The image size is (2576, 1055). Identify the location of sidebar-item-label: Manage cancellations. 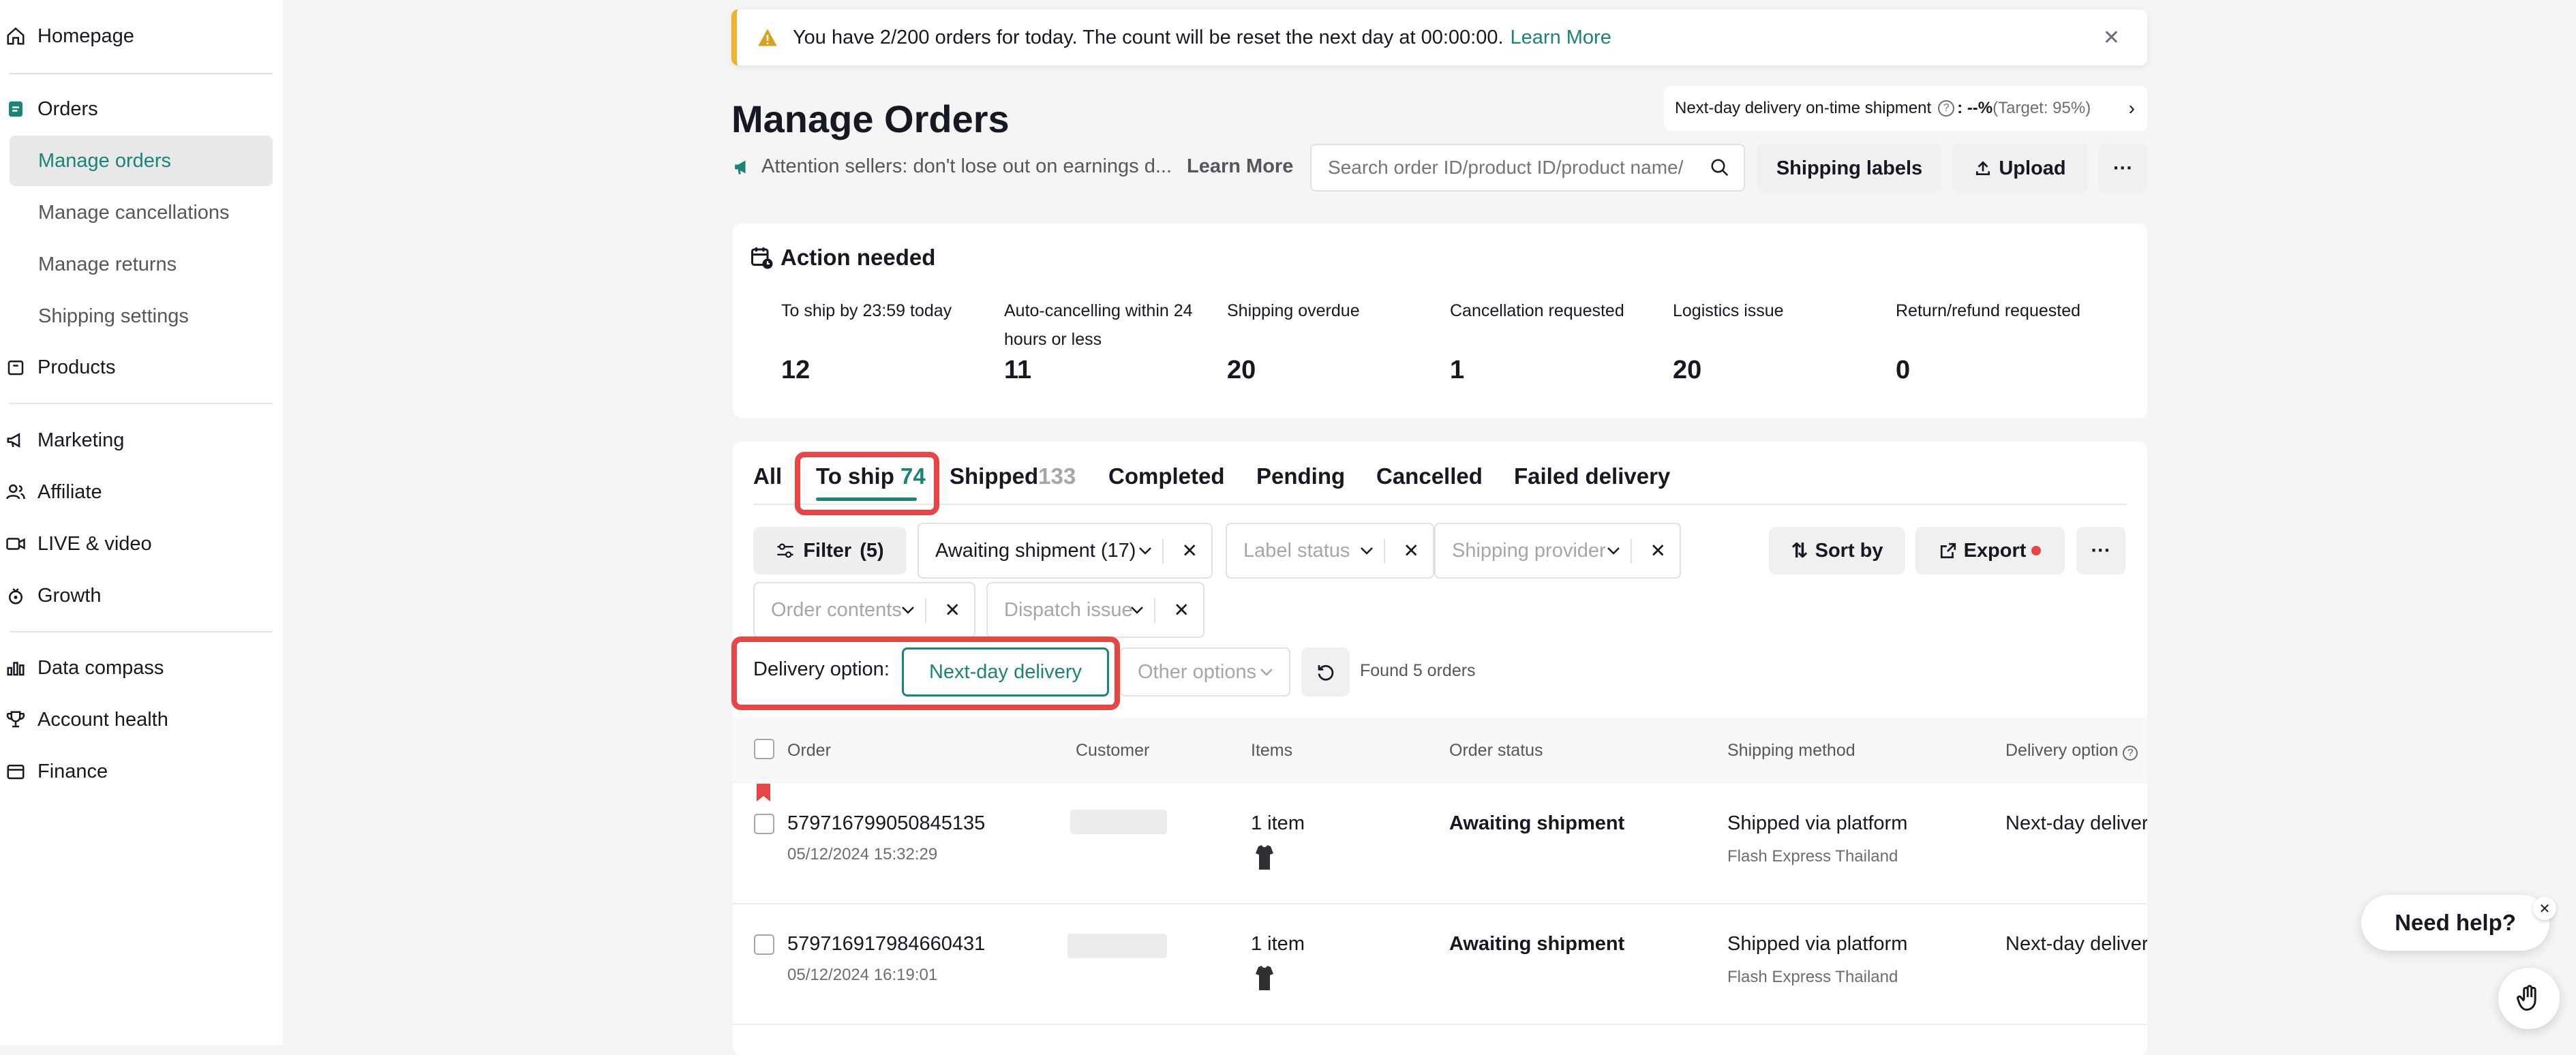
(134, 213).